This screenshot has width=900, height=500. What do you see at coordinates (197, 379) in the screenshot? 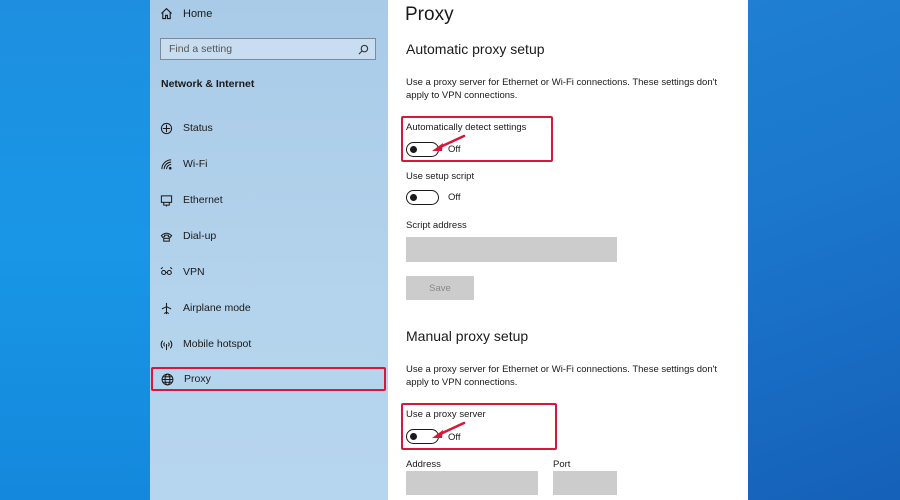
I see `sidebar-item-label: Proxy` at bounding box center [197, 379].